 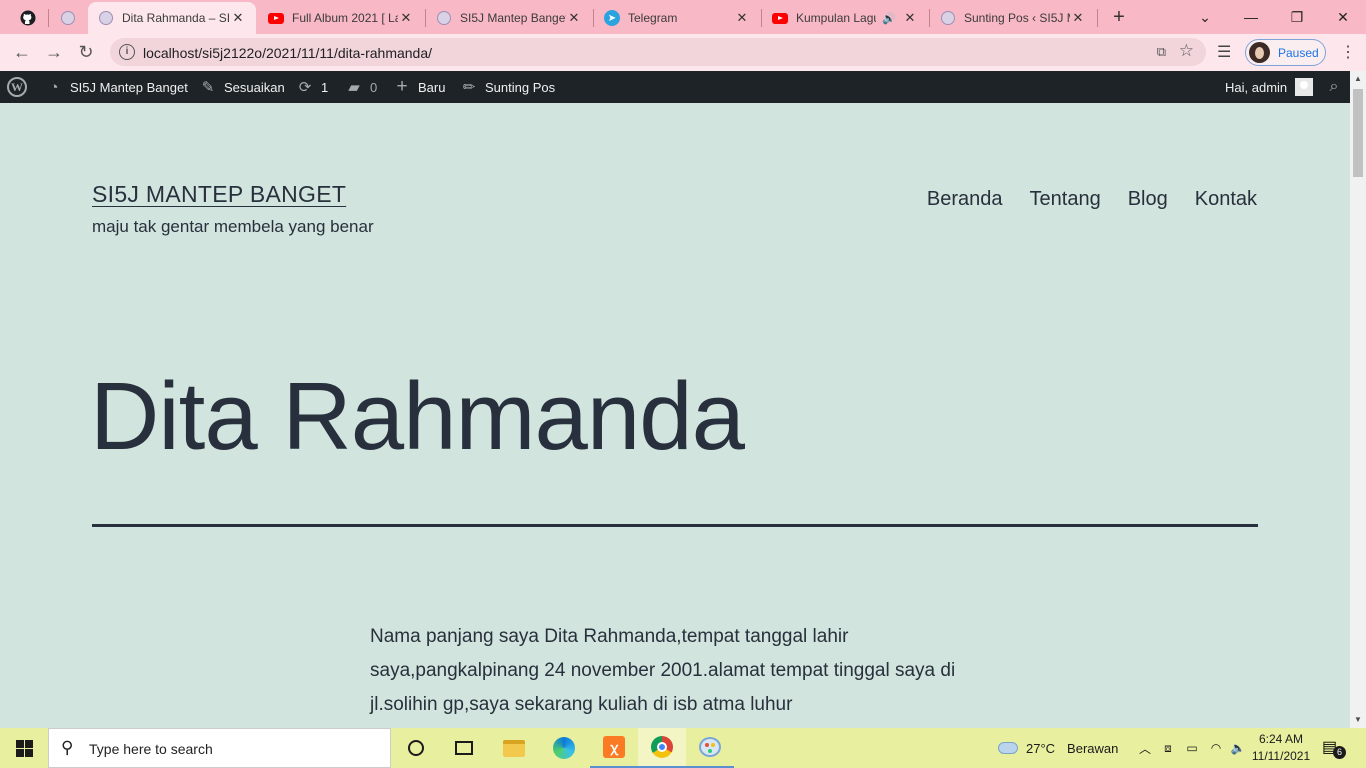 I want to click on system-tray: ︿ ⧈ ▭ ◠ 🔈, so click(x=1191, y=748).